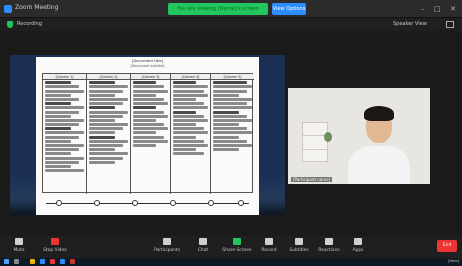 The width and height of the screenshot is (462, 266). I want to click on participant-body, so click(379, 165).